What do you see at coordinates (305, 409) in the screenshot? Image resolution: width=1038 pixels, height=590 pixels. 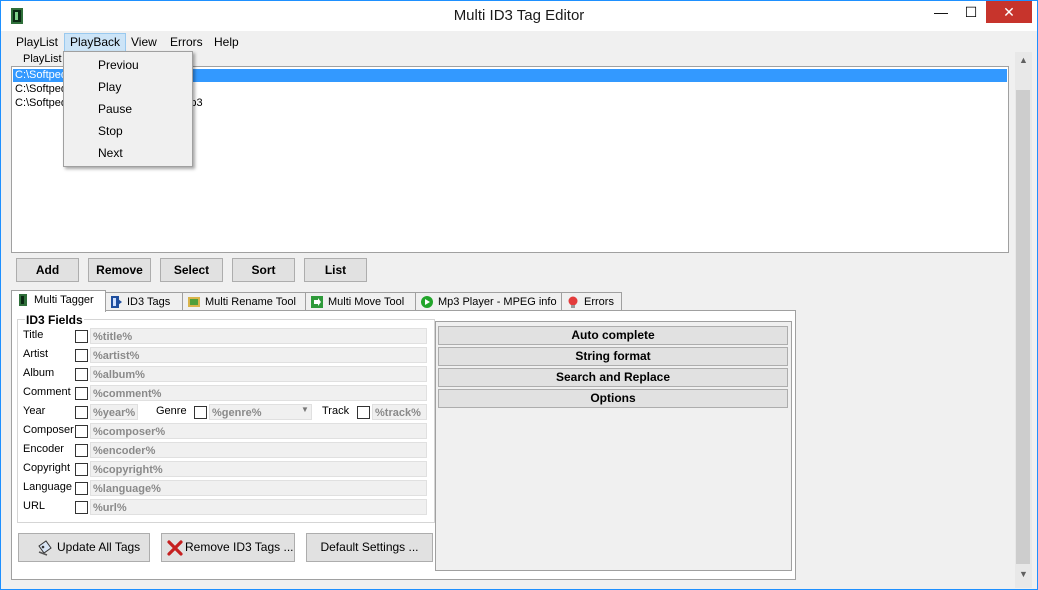 I see `chevron-down-icon: ▼` at bounding box center [305, 409].